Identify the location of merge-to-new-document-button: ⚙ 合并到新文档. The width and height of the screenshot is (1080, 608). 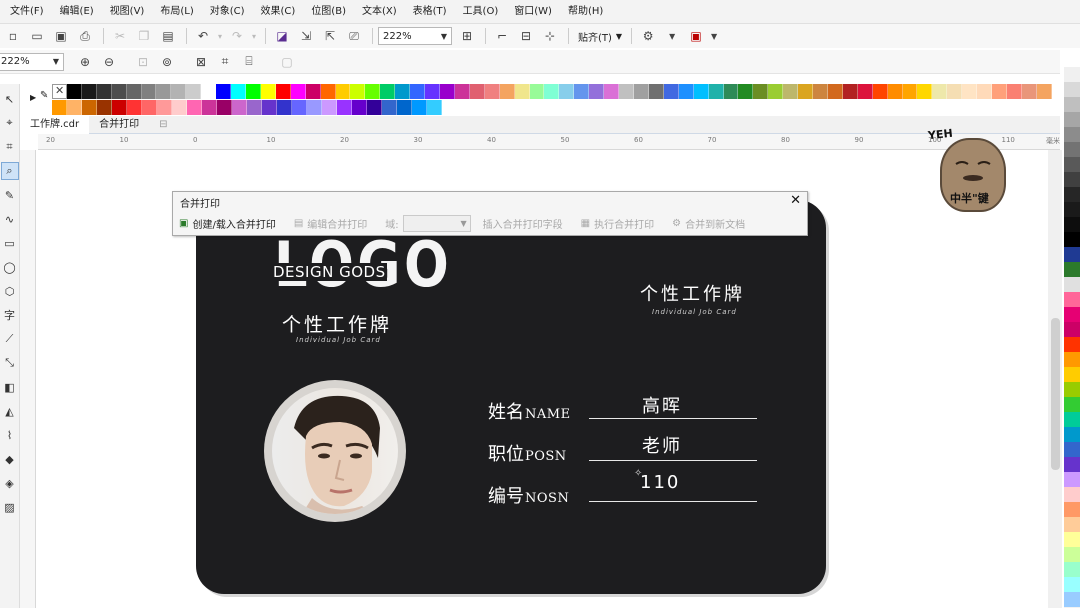
(708, 223).